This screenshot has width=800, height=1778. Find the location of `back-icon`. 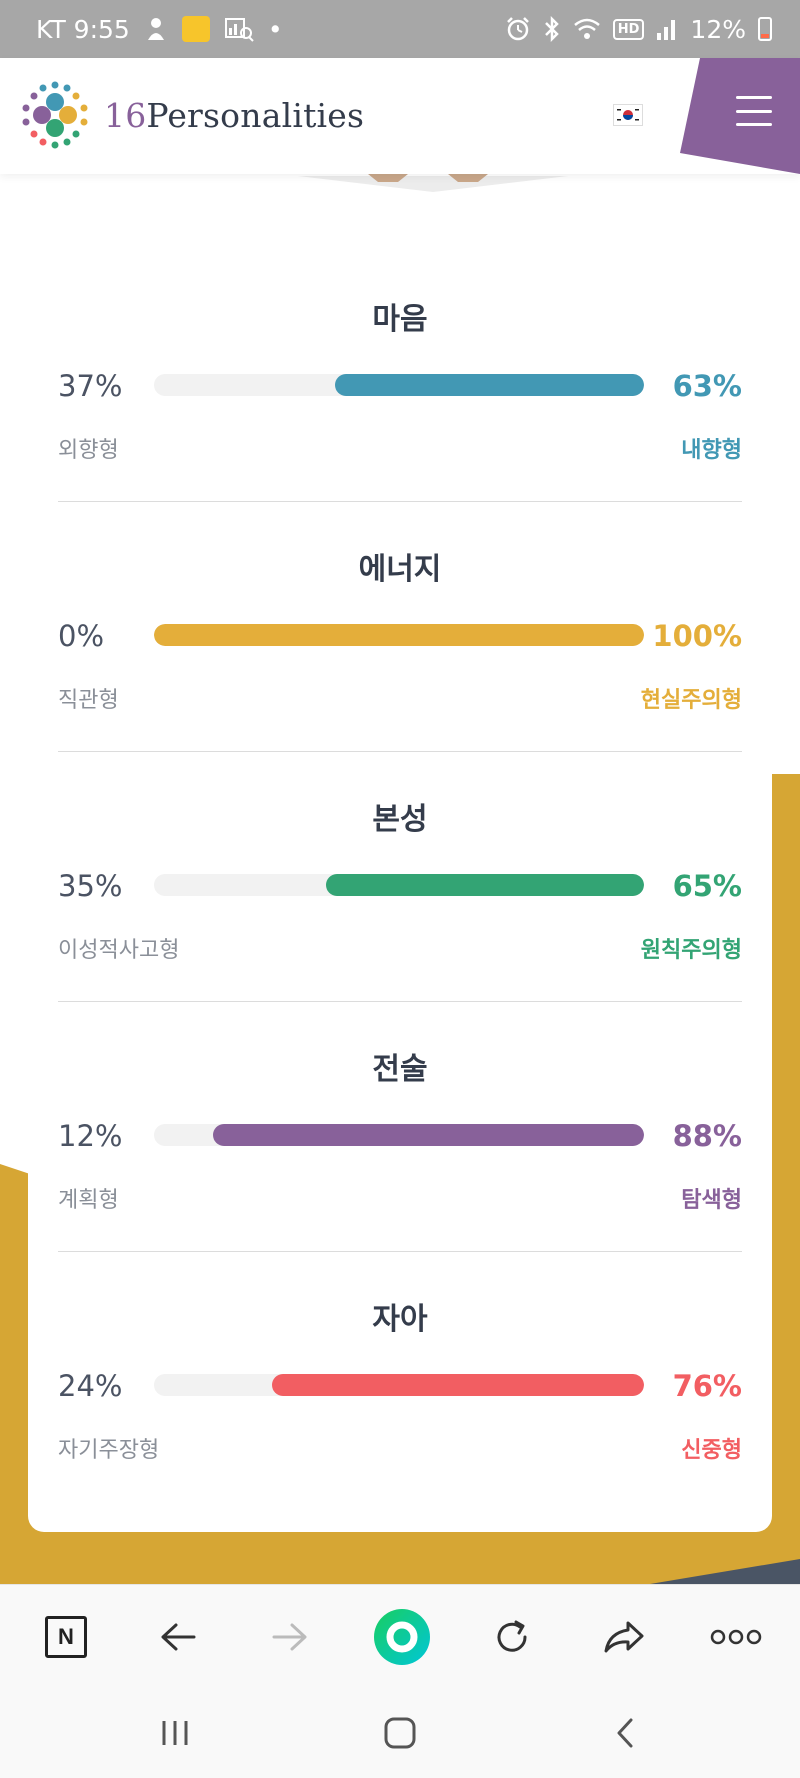

back-icon is located at coordinates (625, 1733).